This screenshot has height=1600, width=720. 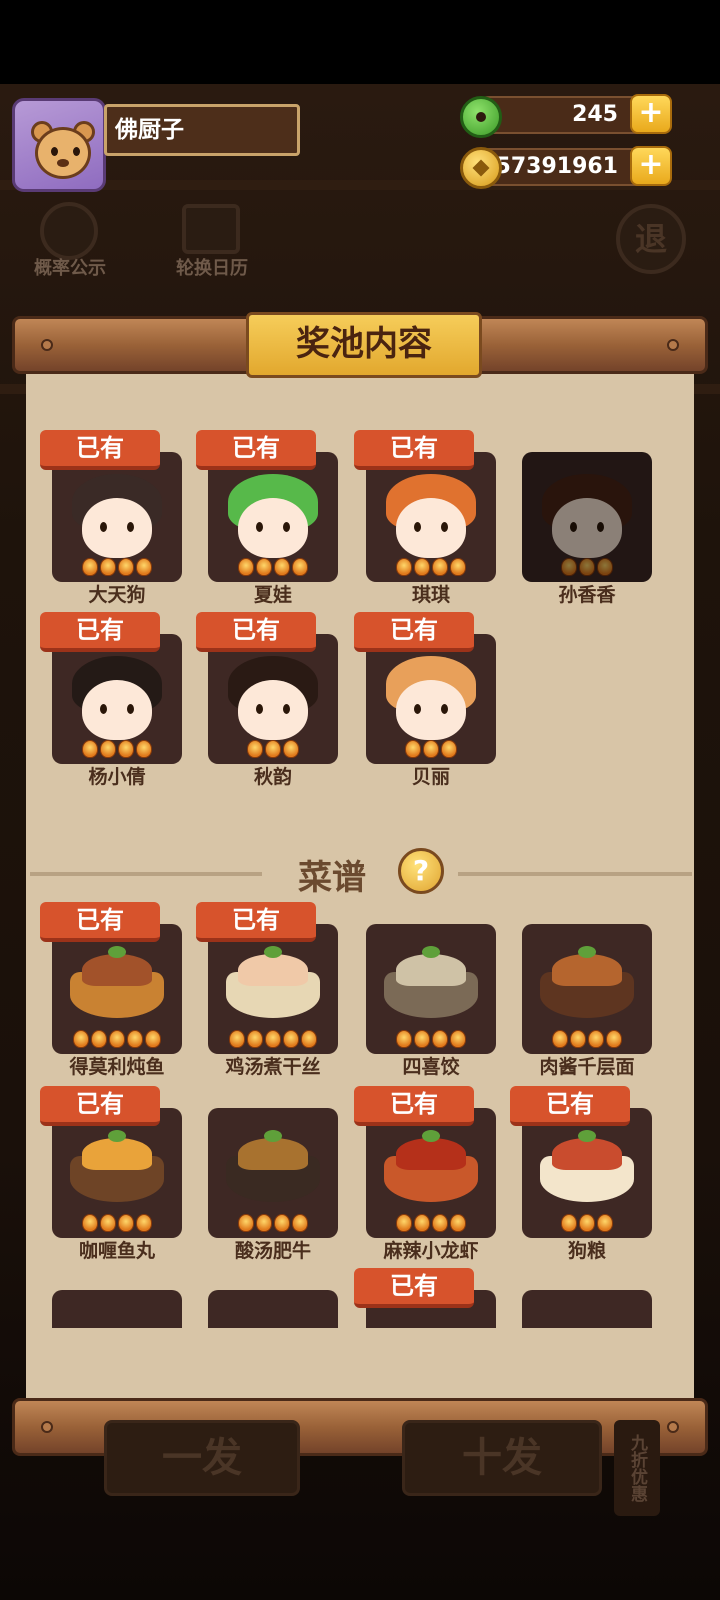 What do you see at coordinates (70, 268) in the screenshot?
I see `probability-label: 概率公示` at bounding box center [70, 268].